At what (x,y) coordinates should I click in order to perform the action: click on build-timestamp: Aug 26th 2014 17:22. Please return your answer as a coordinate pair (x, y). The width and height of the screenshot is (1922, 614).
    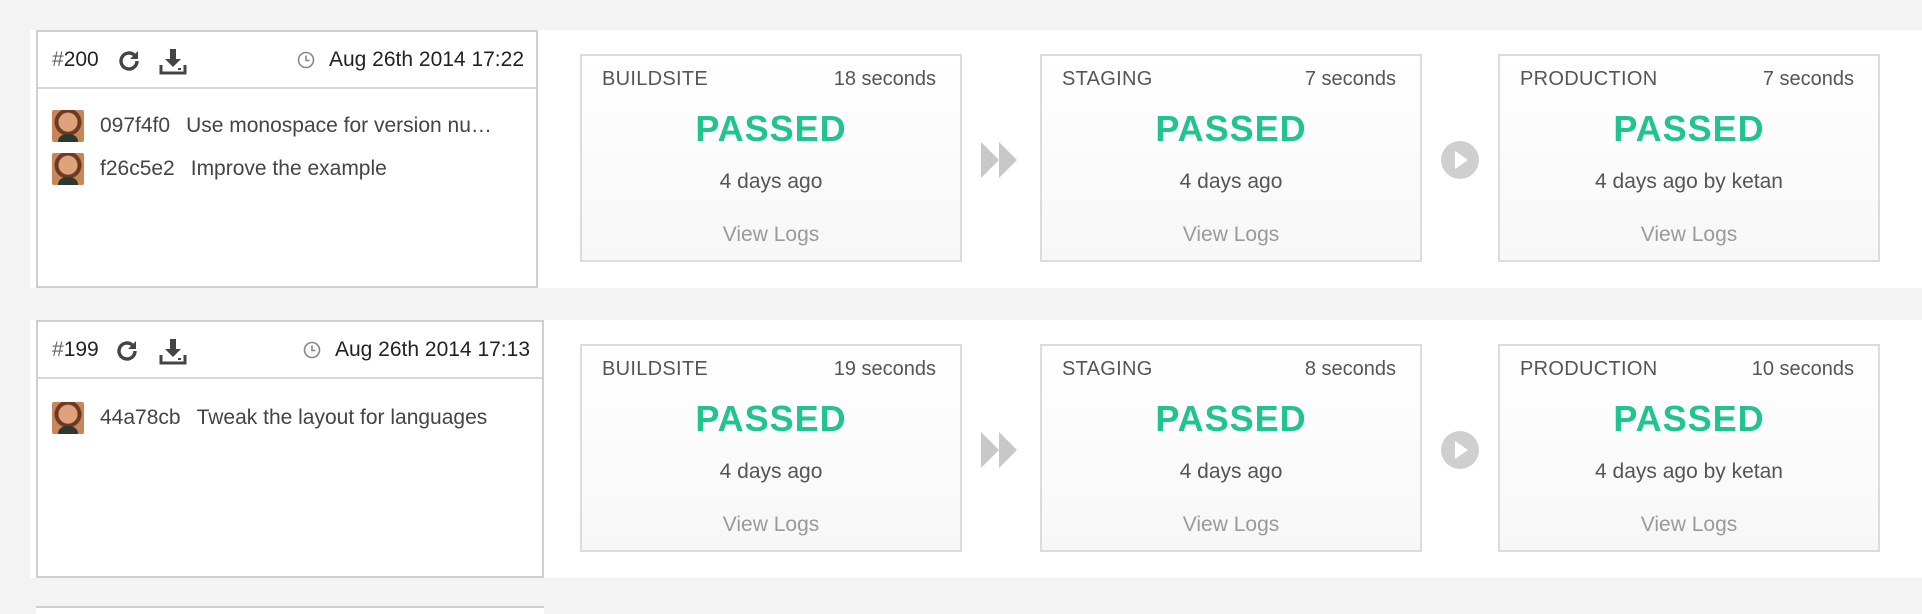
    Looking at the image, I should click on (410, 60).